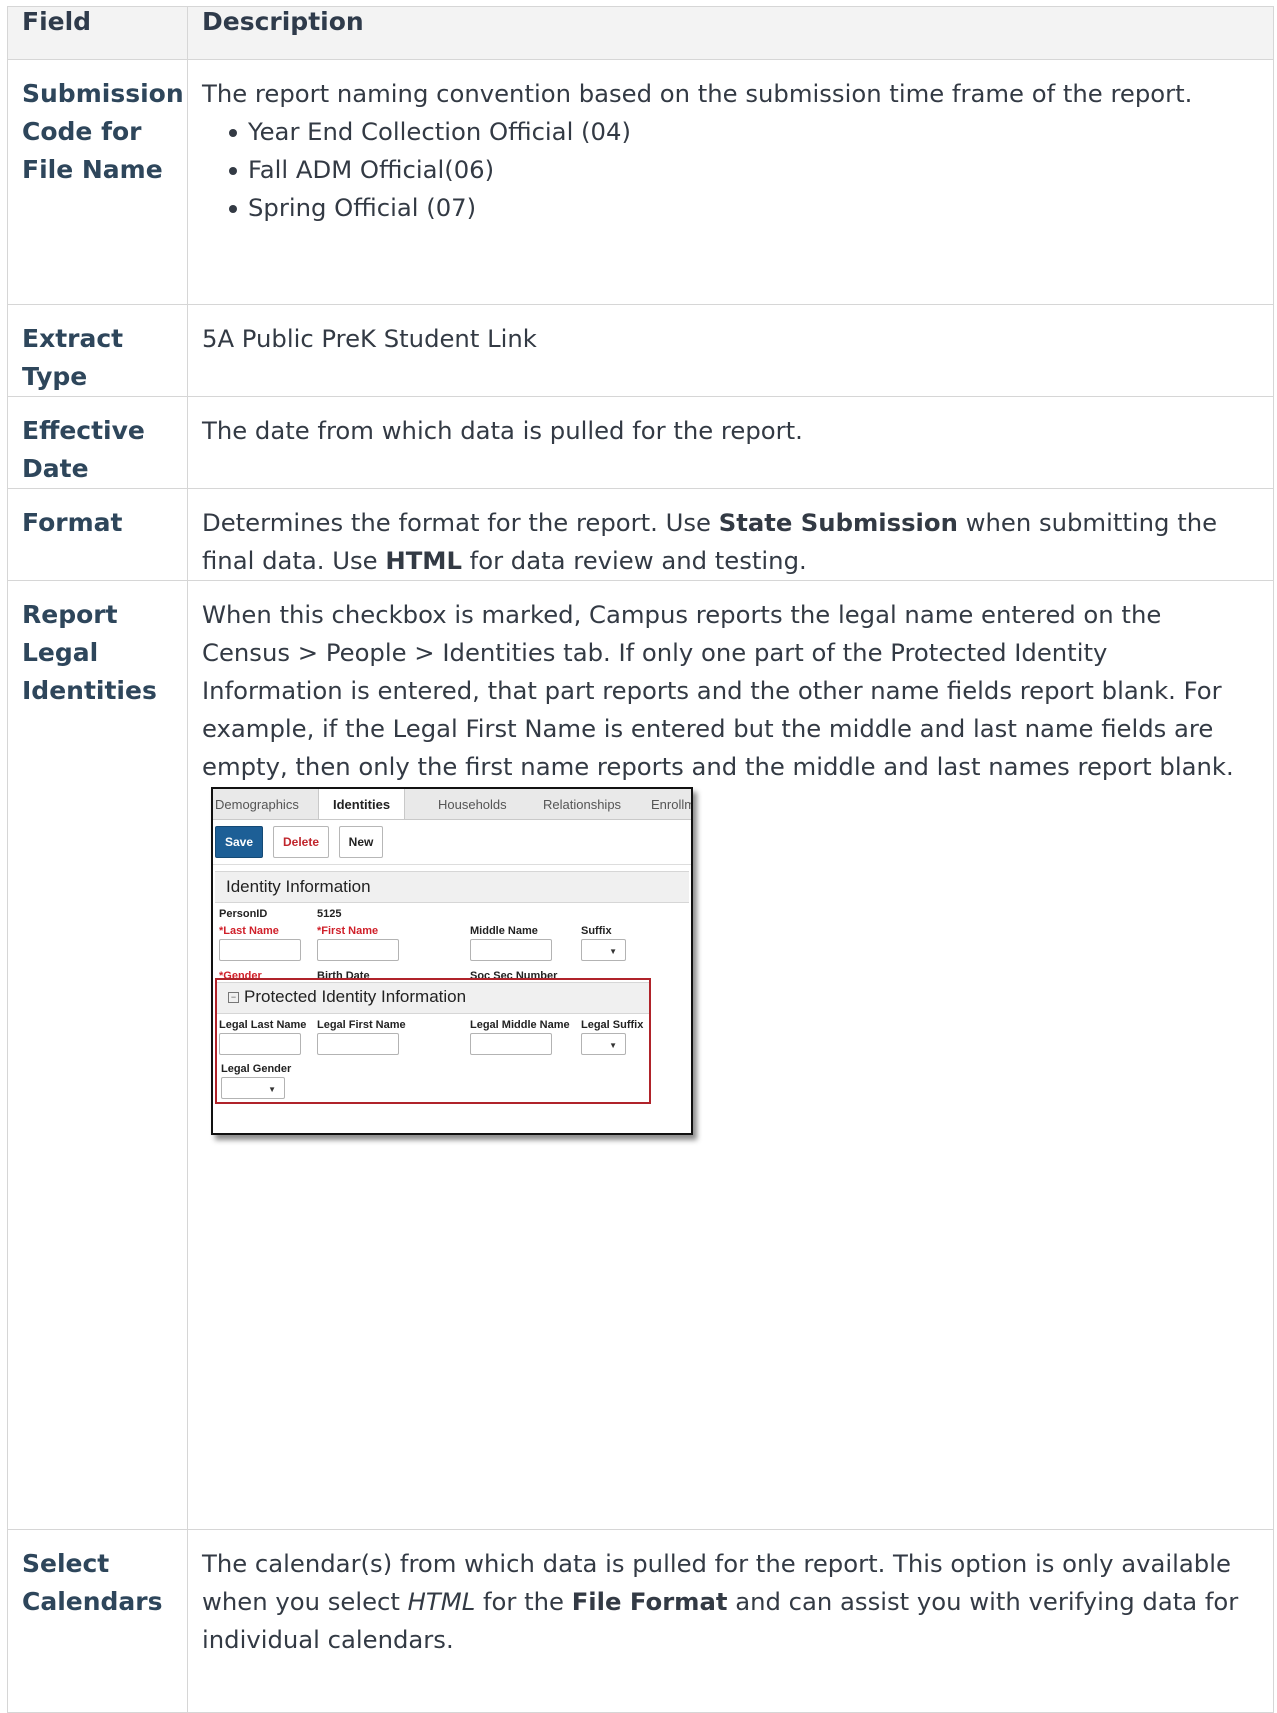  I want to click on protected-identity-title: Protected Identity Information, so click(355, 996).